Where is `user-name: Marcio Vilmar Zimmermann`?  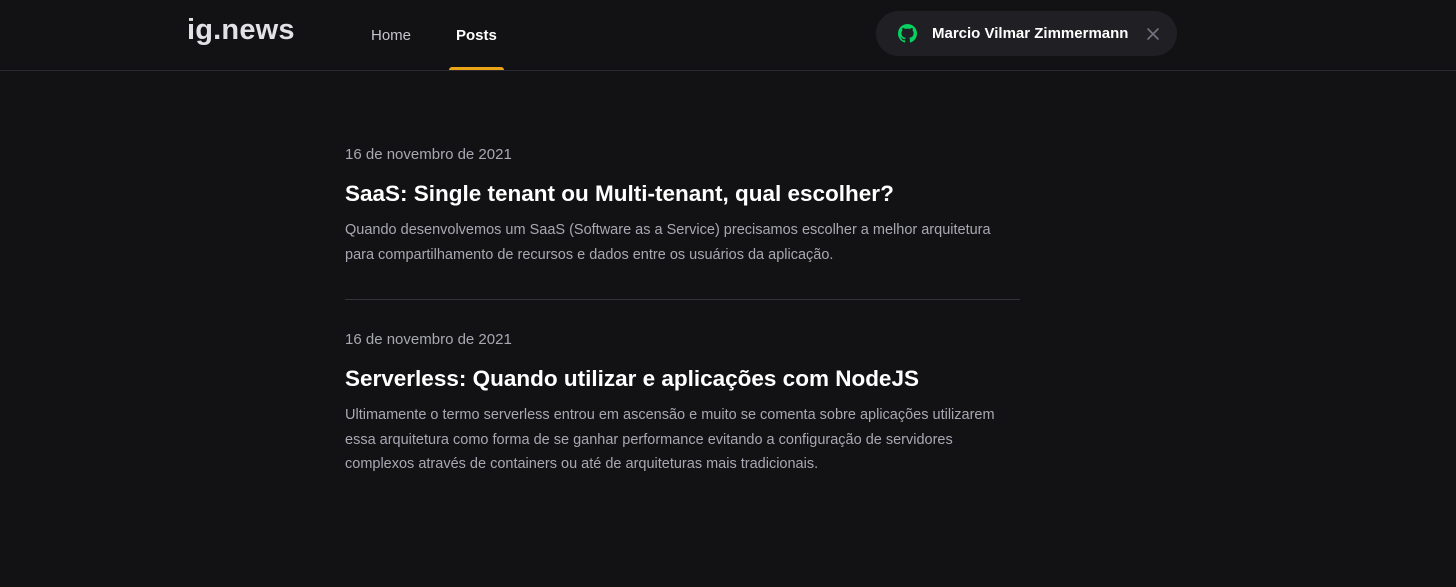 user-name: Marcio Vilmar Zimmermann is located at coordinates (1030, 33).